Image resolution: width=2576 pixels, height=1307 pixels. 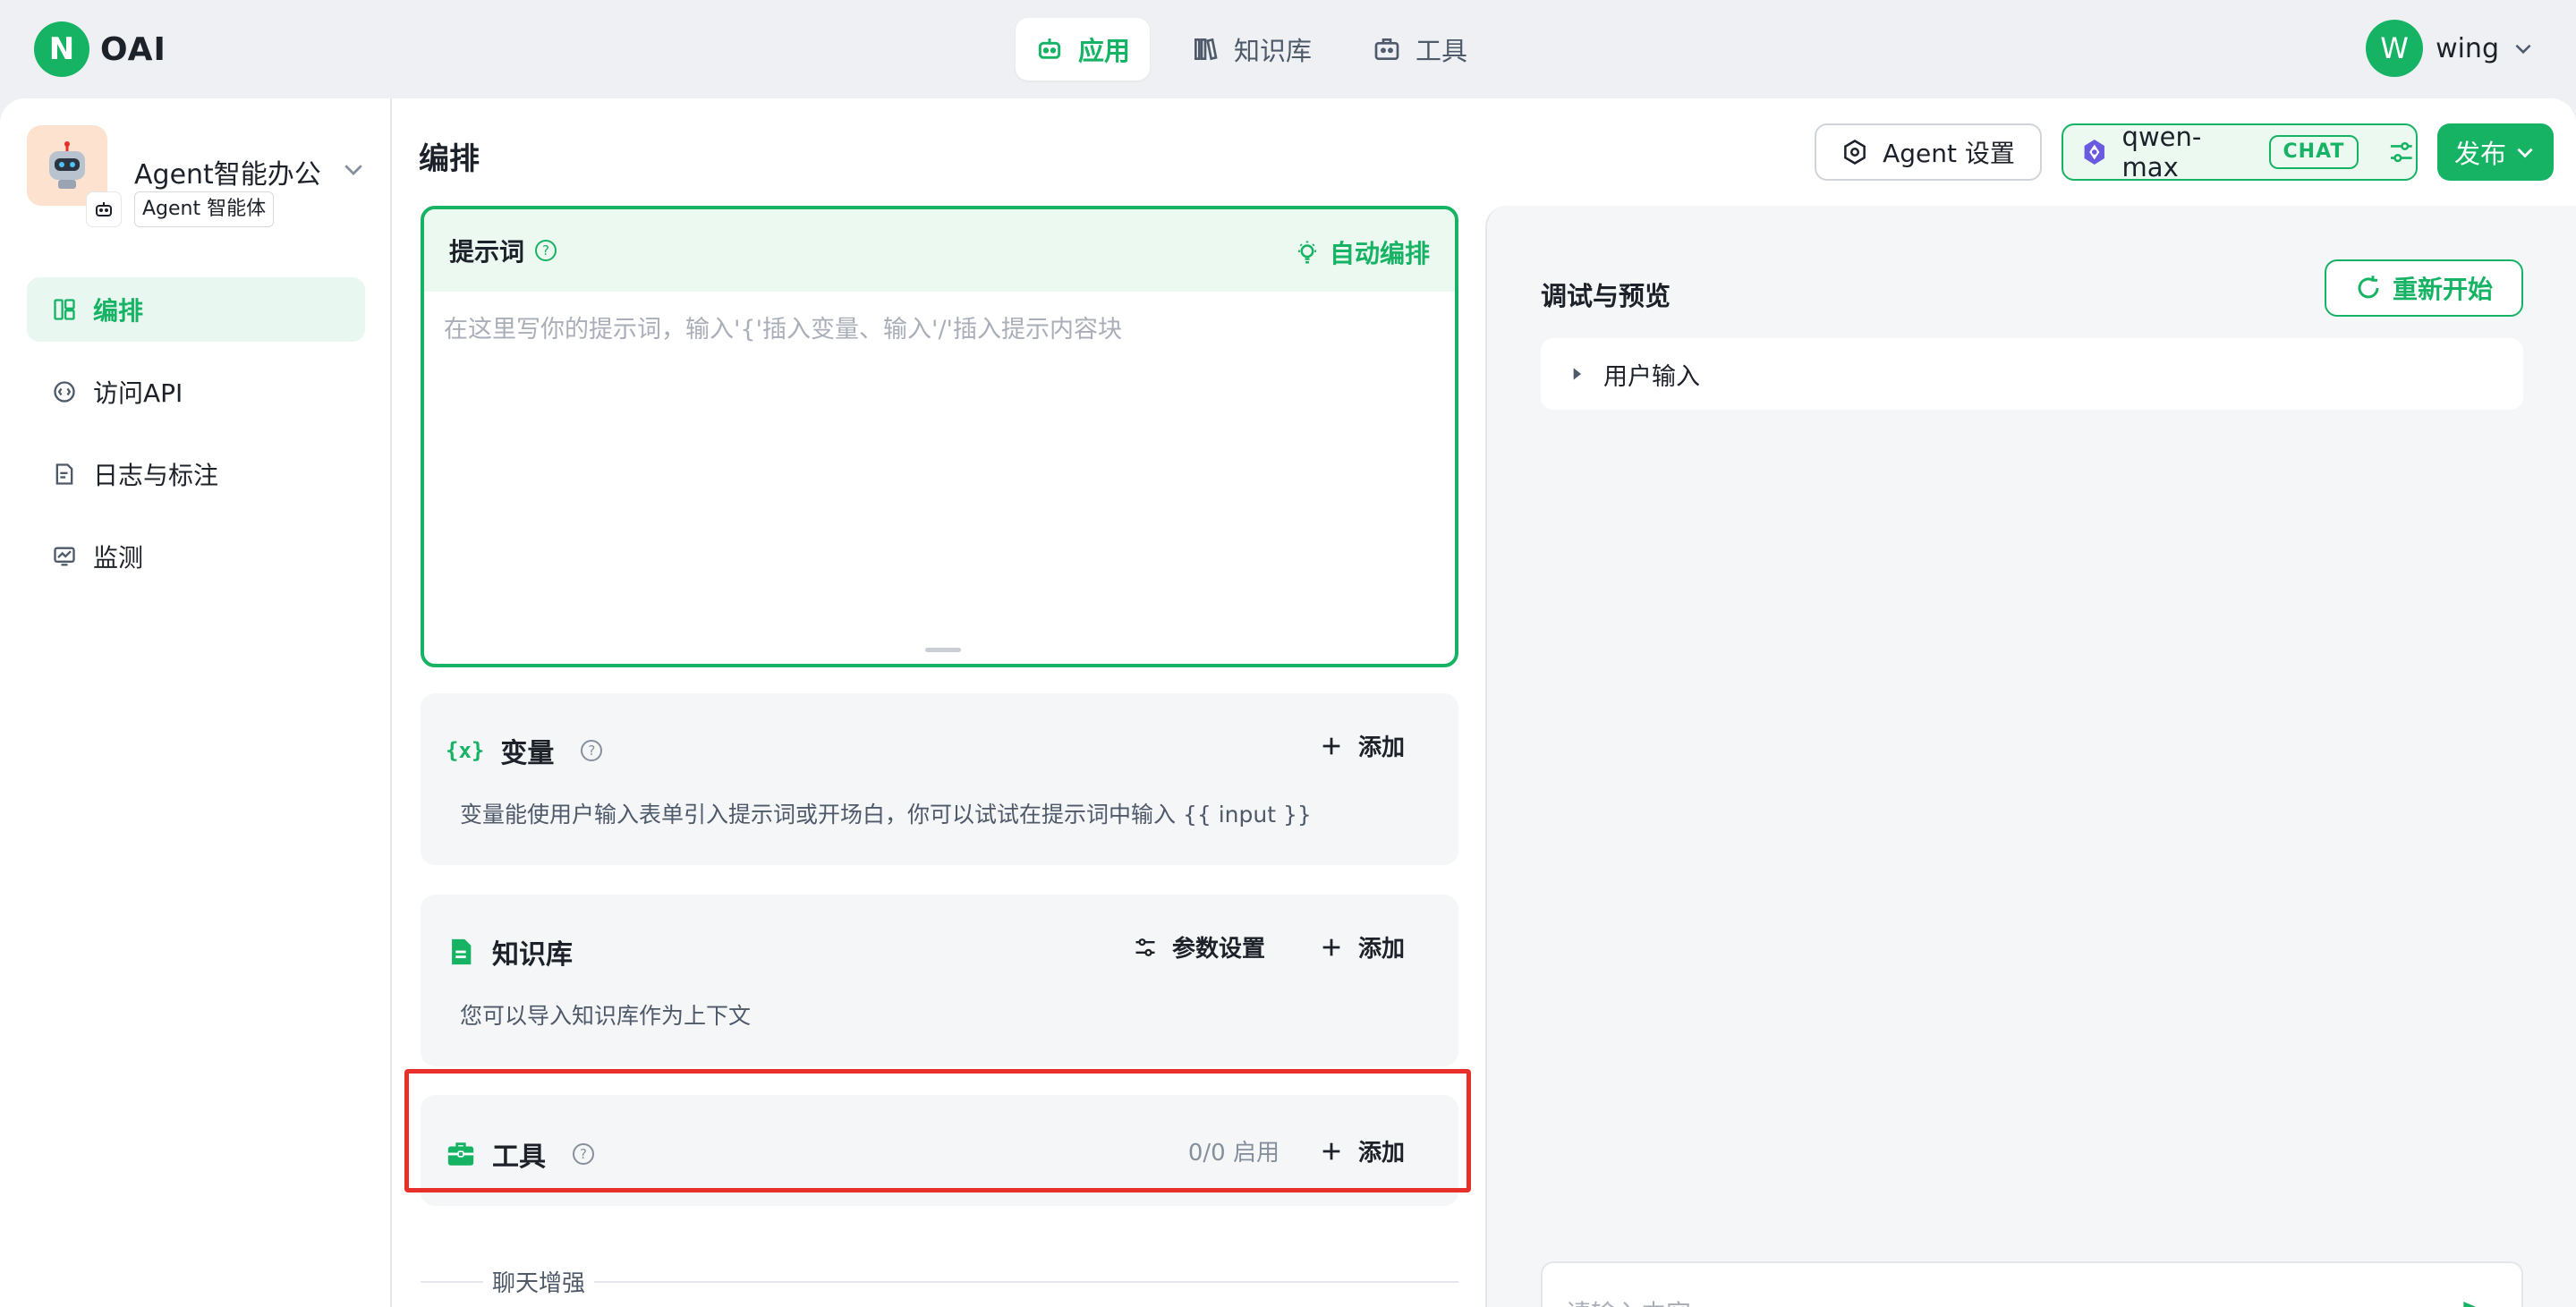 I want to click on app-name: Agent智能办公, so click(x=227, y=175).